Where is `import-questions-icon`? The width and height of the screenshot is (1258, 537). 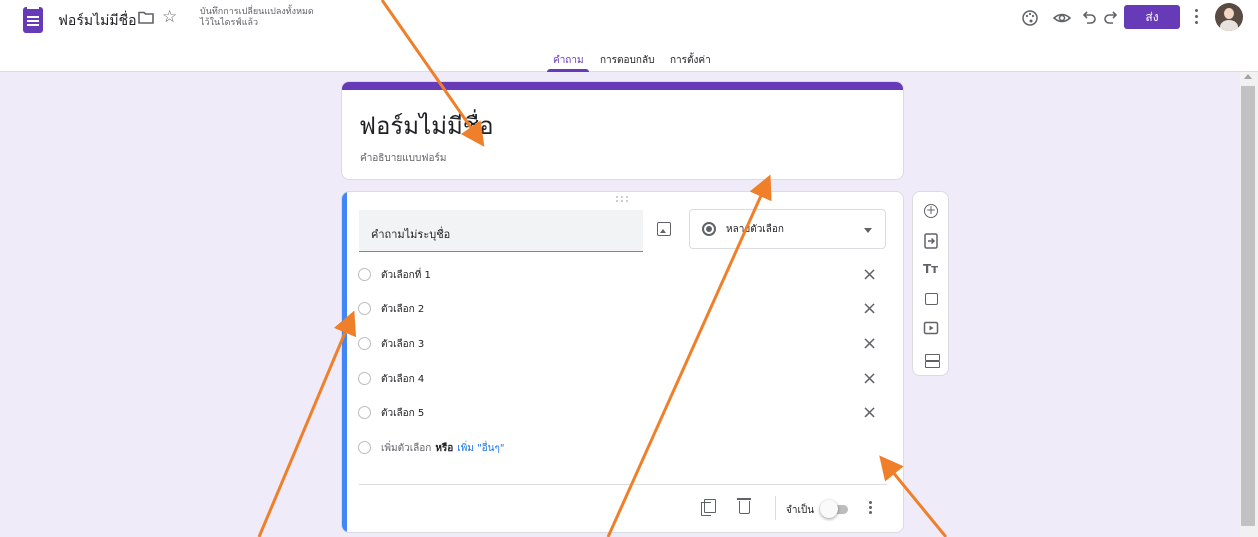 import-questions-icon is located at coordinates (931, 241).